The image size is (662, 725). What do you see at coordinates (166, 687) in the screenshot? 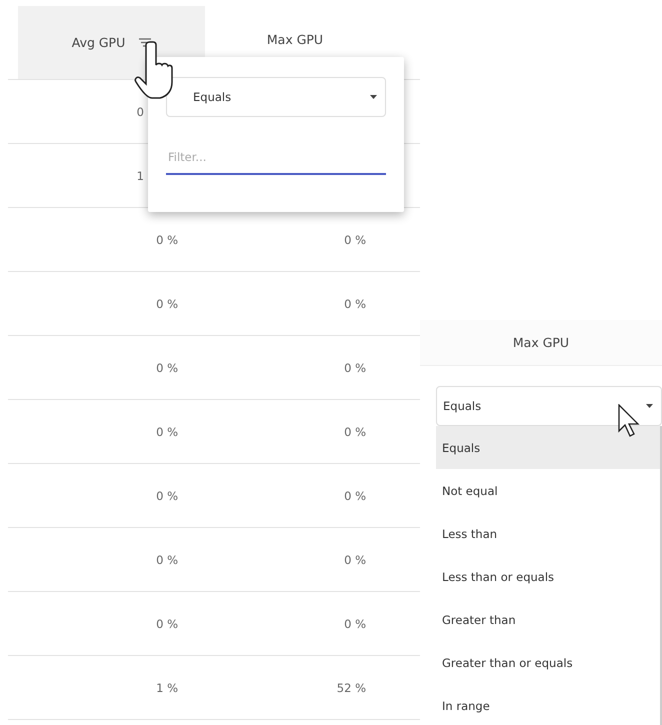
I see `table-cell-text: 1 %` at bounding box center [166, 687].